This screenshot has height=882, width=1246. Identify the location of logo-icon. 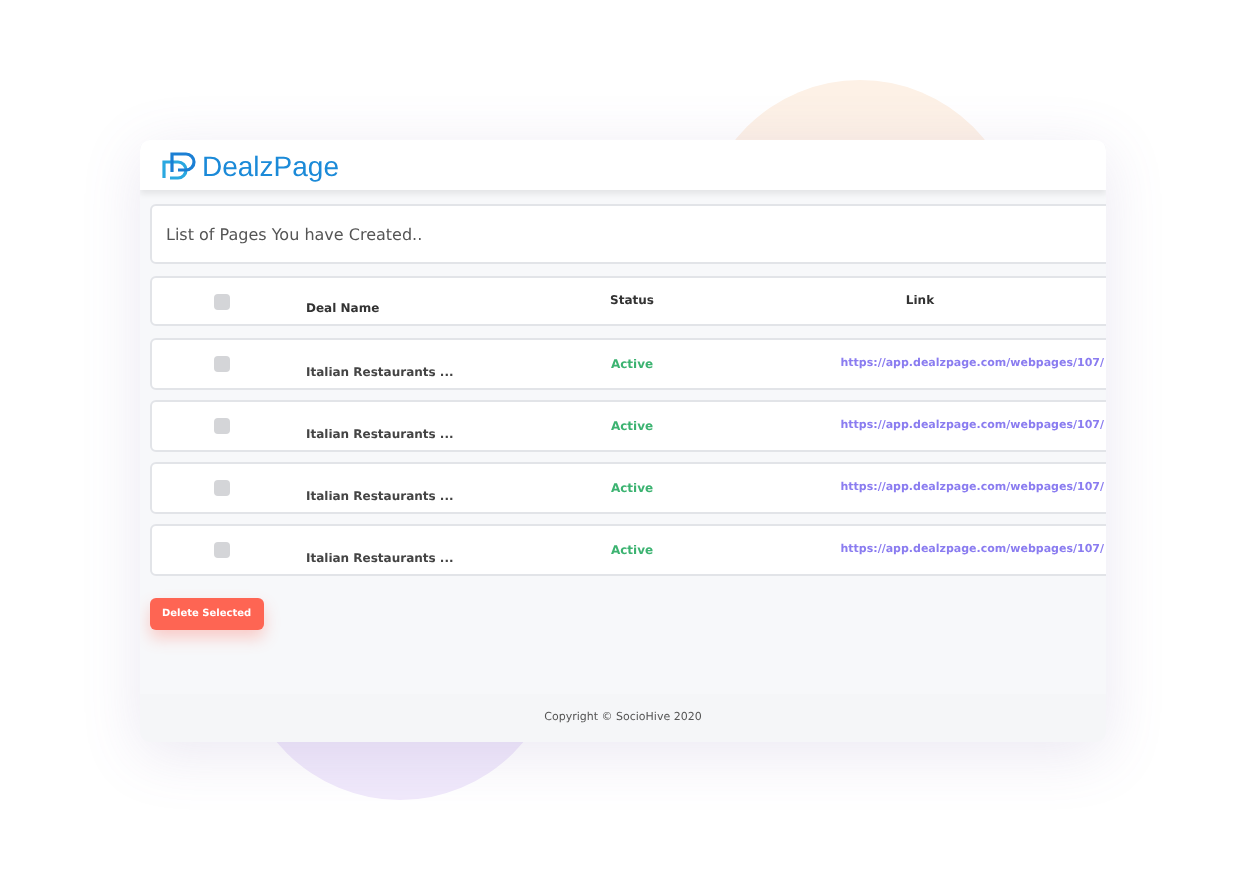
(180, 165).